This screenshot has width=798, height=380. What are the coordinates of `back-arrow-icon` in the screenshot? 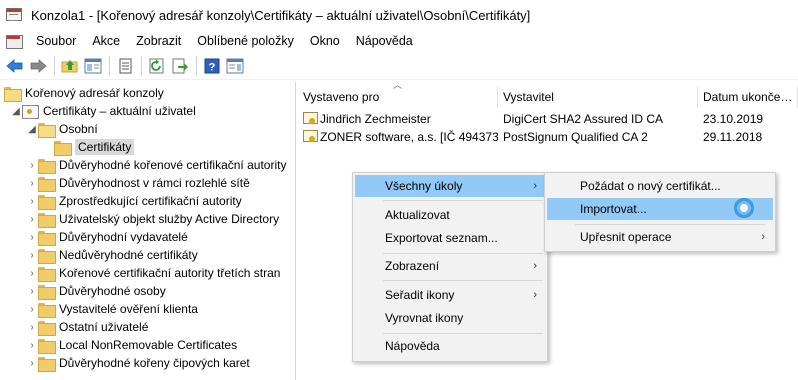 It's located at (14, 65).